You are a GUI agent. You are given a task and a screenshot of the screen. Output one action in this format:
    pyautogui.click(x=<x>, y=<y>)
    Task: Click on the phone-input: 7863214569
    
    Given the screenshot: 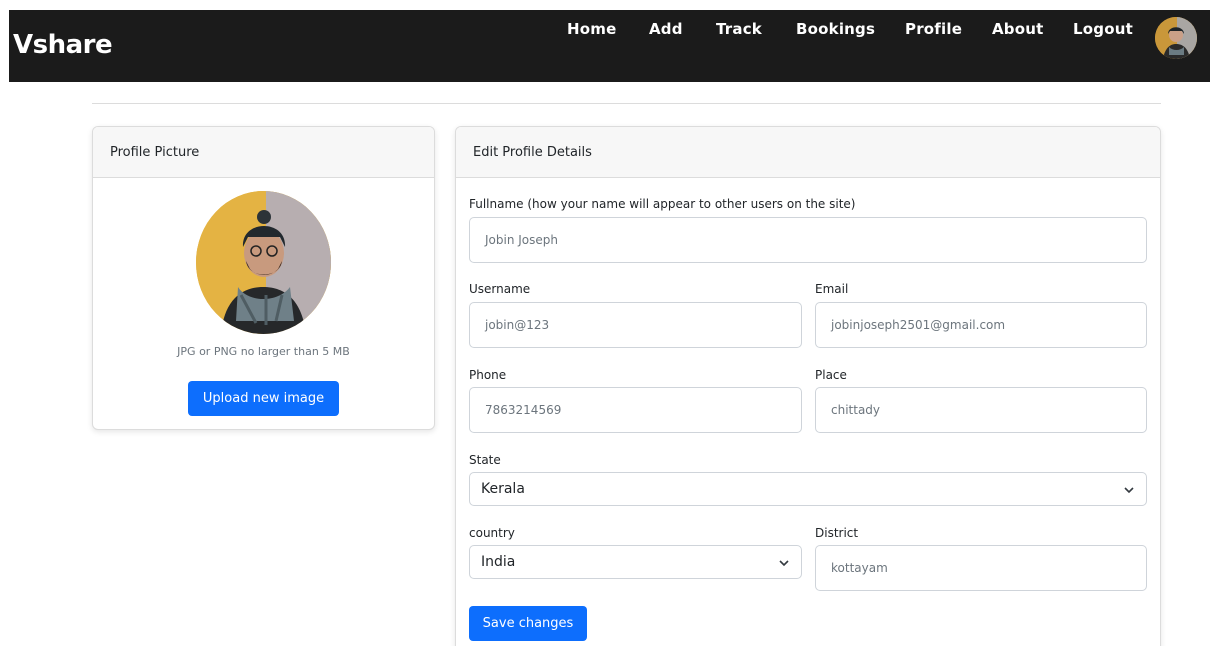 What is the action you would take?
    pyautogui.click(x=635, y=410)
    